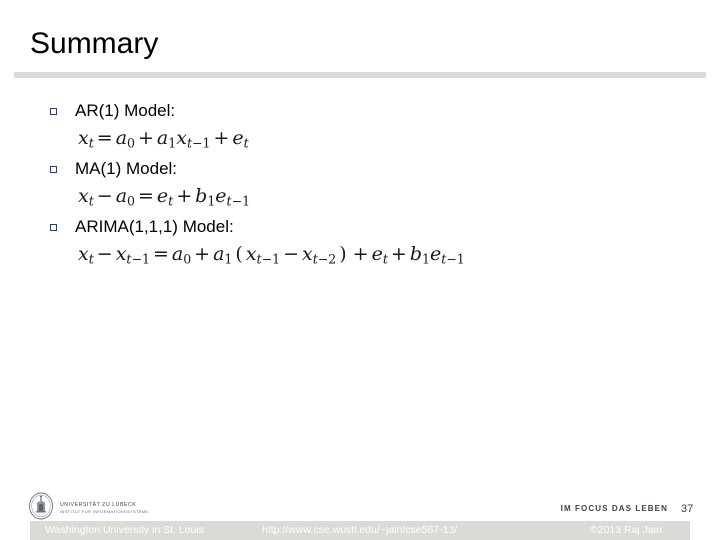 This screenshot has height=540, width=720. What do you see at coordinates (125, 110) in the screenshot?
I see `bullet-label-ar1: AR(1) Model:` at bounding box center [125, 110].